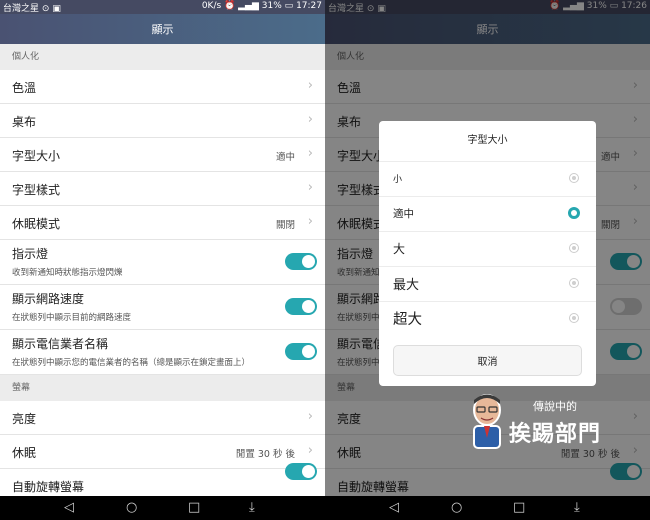  I want to click on settings-row-wallpaper: 桌布 ›, so click(162, 121).